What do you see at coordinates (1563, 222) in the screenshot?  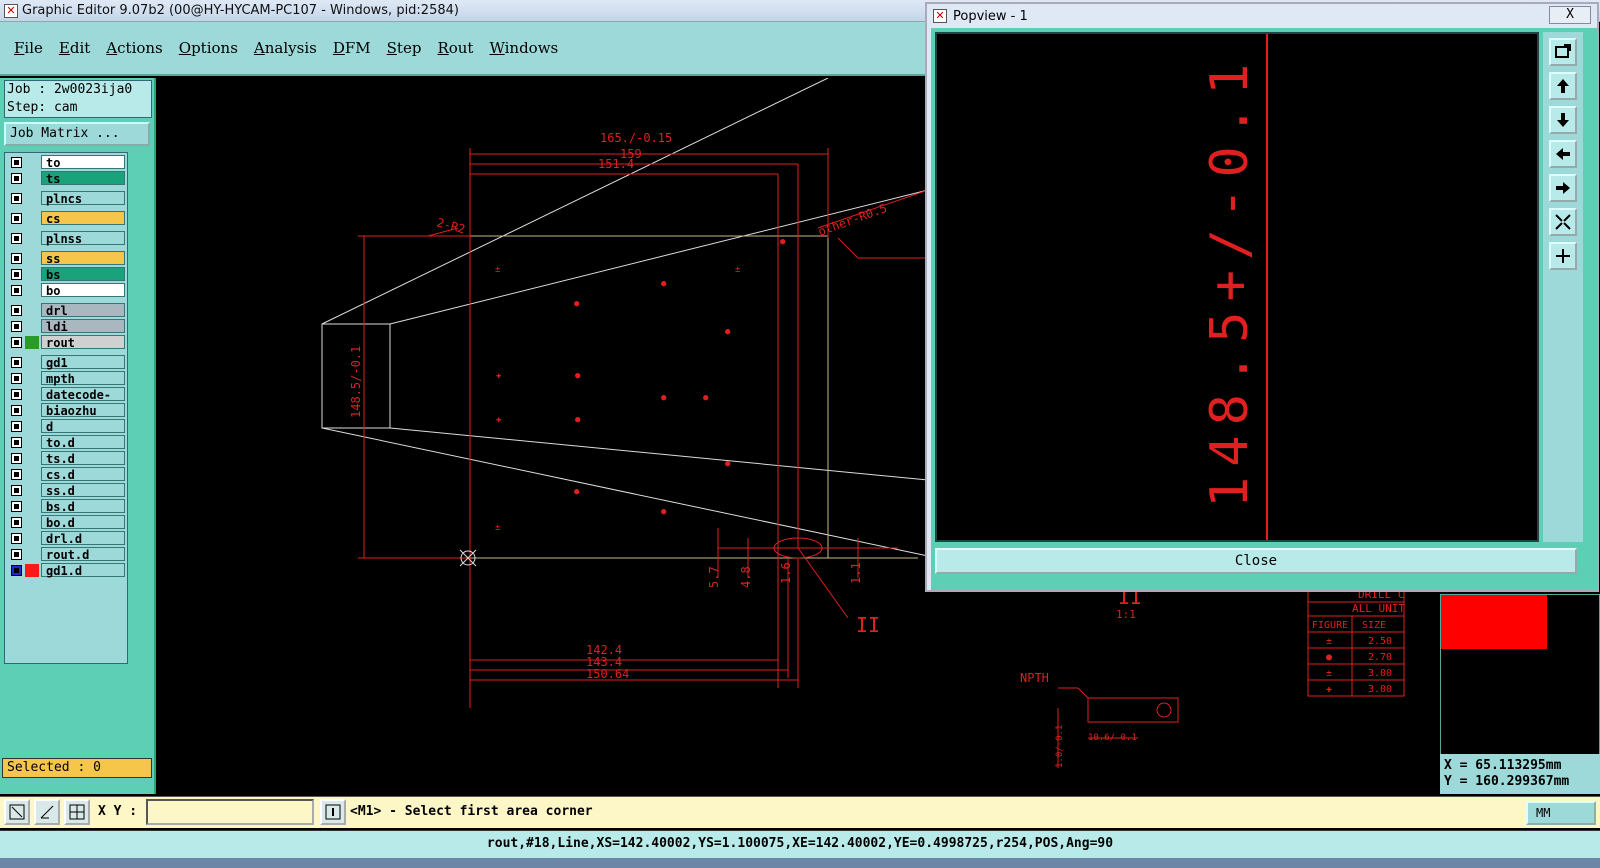 I see `zoom-in-icon` at bounding box center [1563, 222].